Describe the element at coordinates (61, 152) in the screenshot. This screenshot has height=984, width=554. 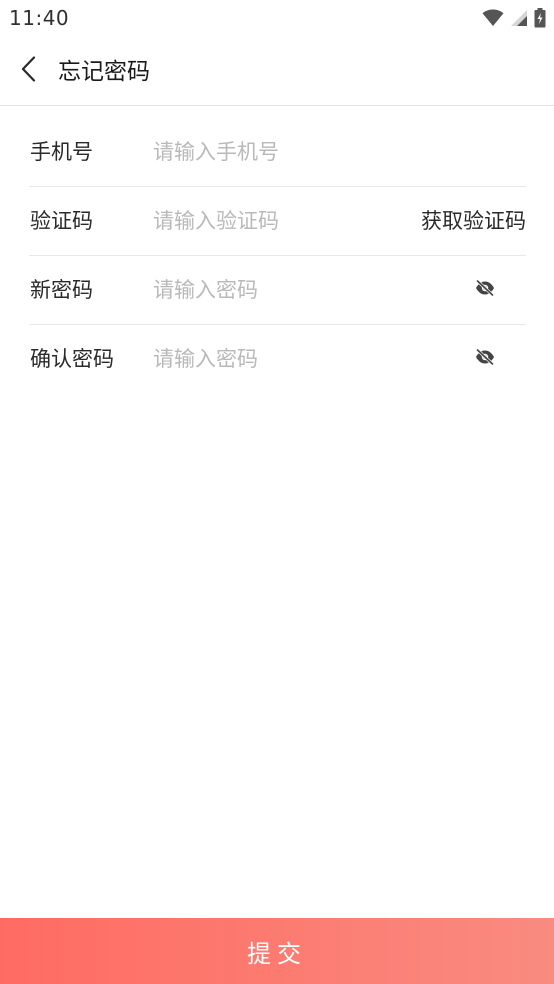
I see `phone-label: 手机号` at that location.